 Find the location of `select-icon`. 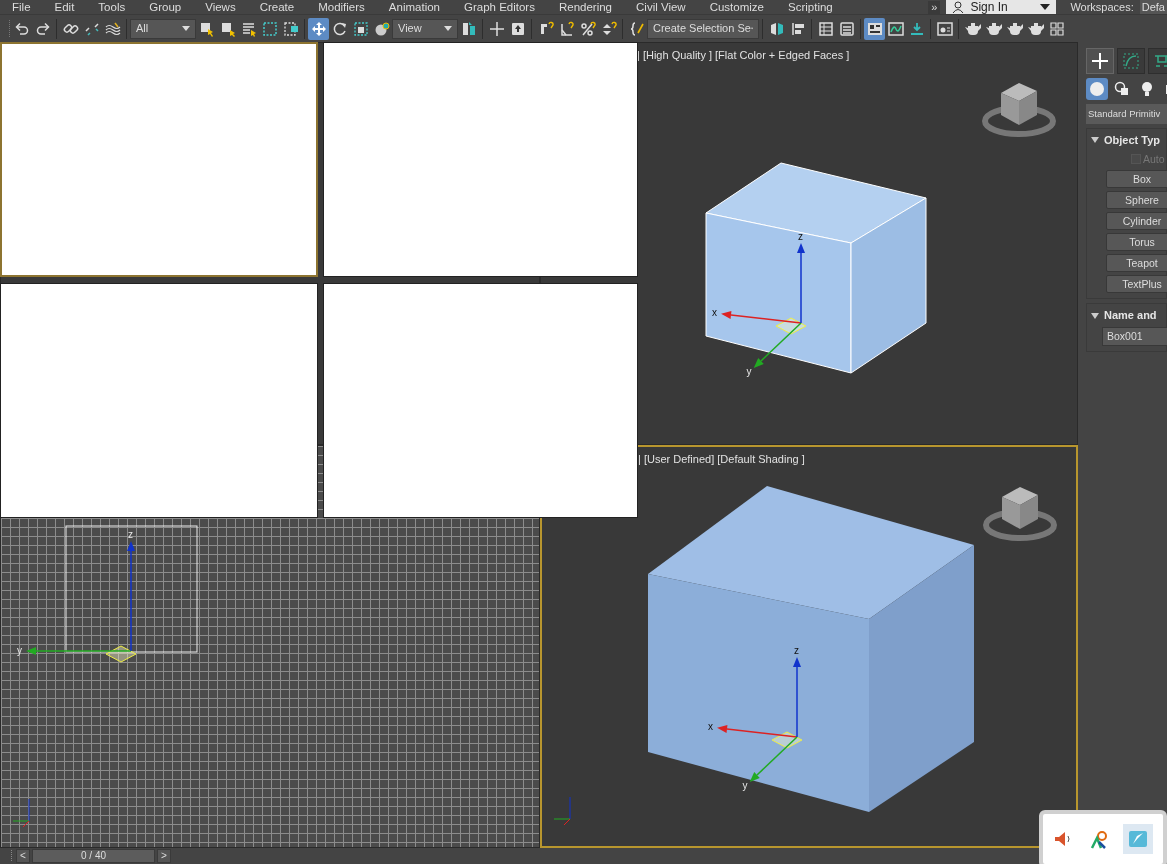

select-icon is located at coordinates (206, 28).